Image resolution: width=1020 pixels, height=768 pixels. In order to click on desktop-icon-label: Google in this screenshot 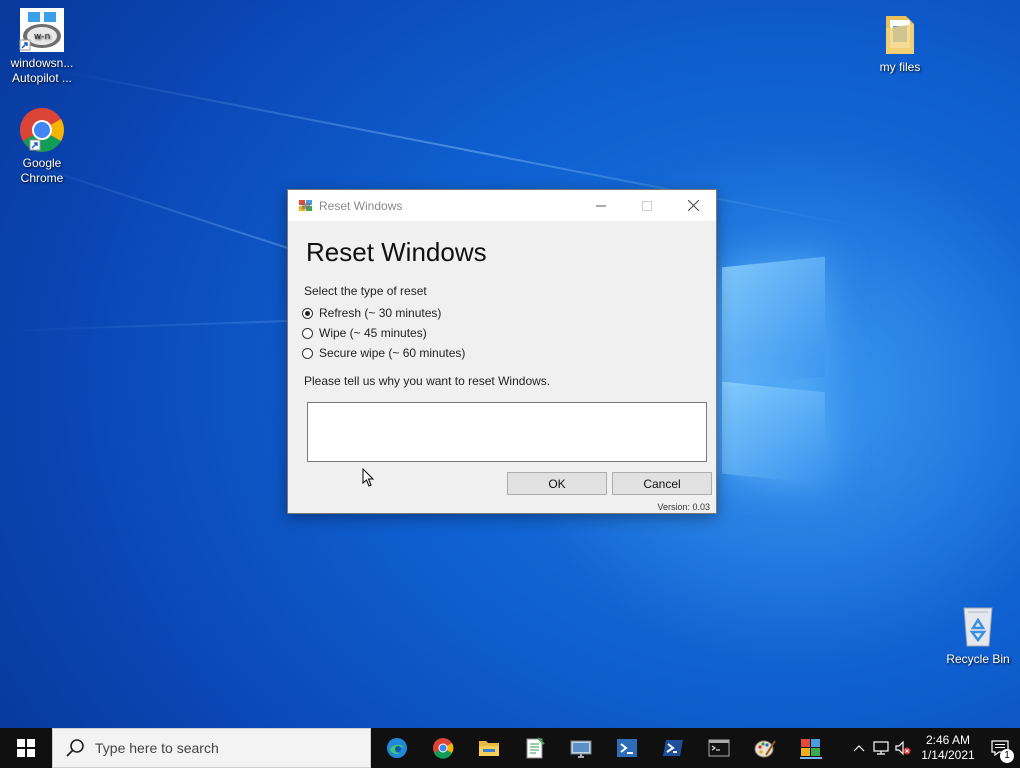, I will do `click(42, 163)`.